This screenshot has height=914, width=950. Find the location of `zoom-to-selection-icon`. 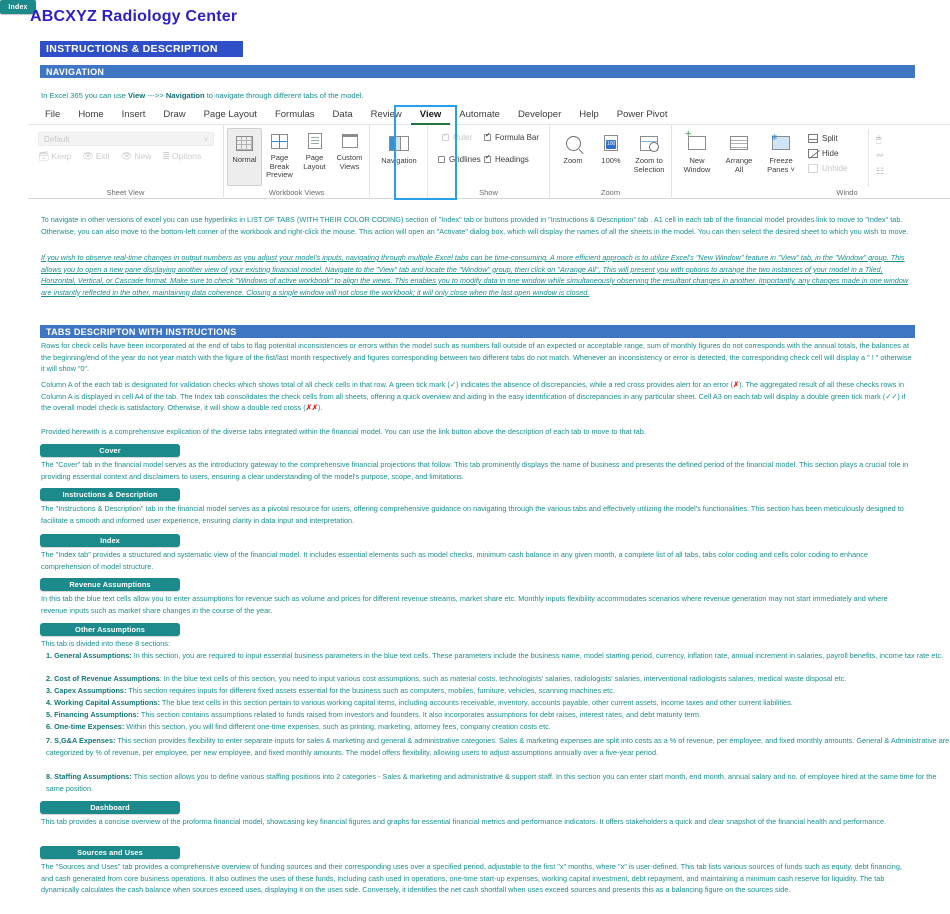

zoom-to-selection-icon is located at coordinates (649, 143).